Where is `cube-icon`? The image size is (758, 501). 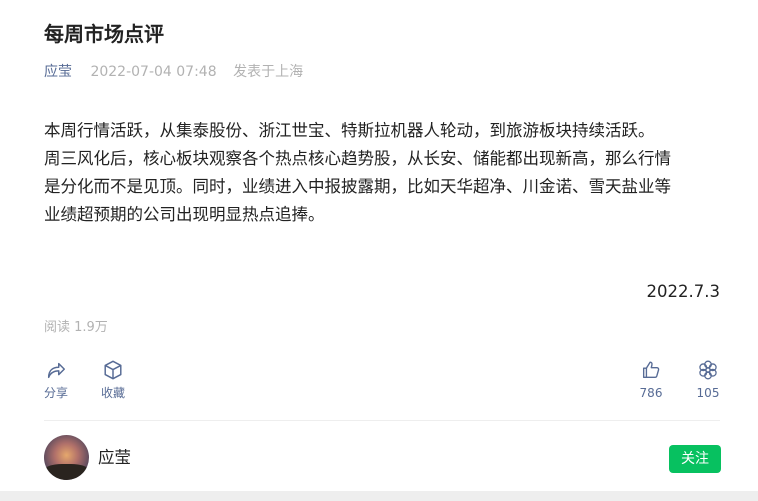
cube-icon is located at coordinates (113, 370).